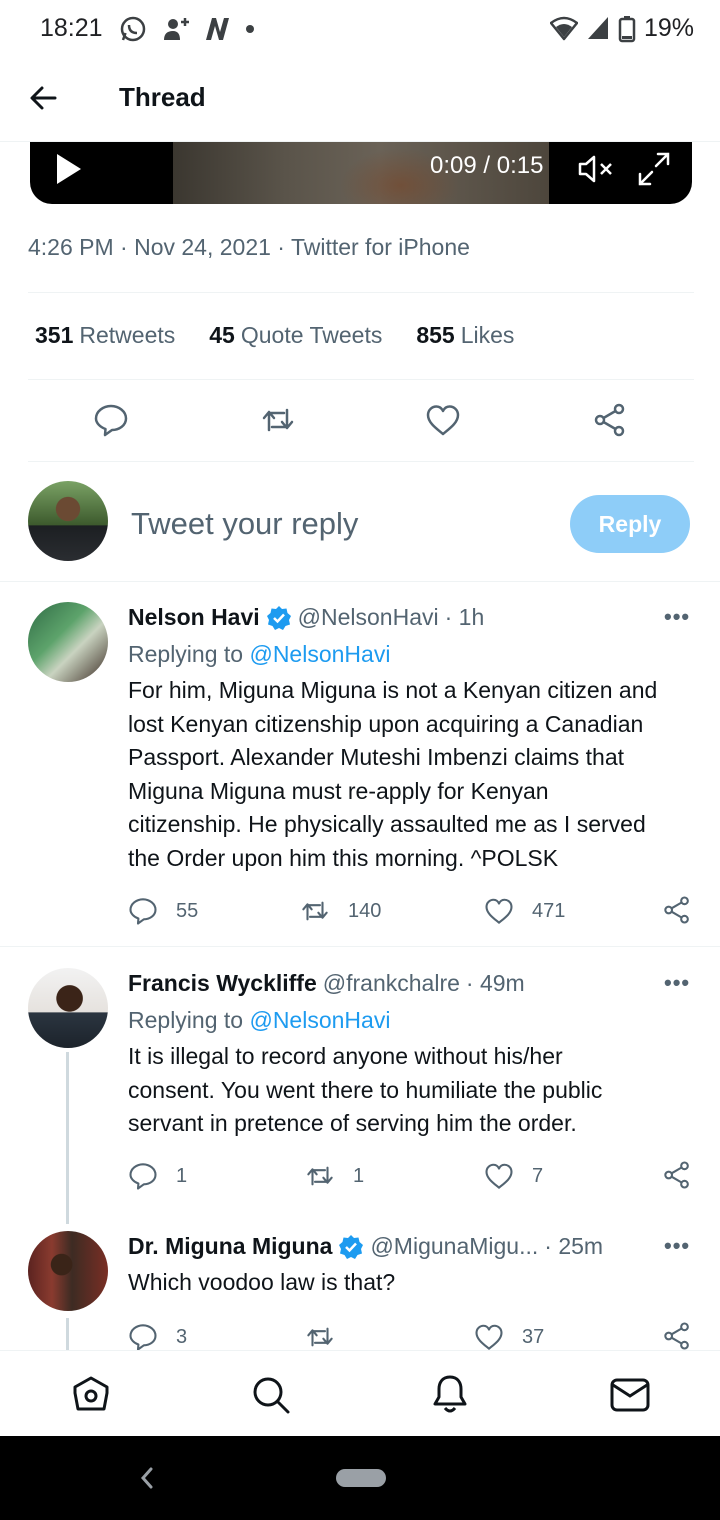 This screenshot has width=720, height=1520. I want to click on reply-button, so click(111, 420).